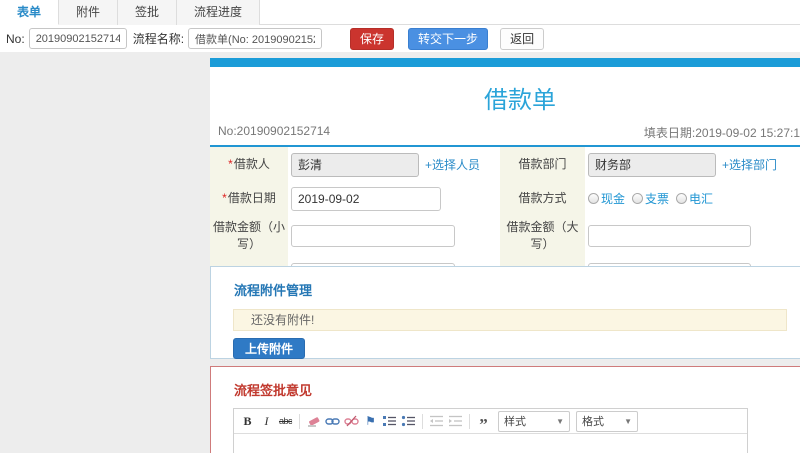 Image resolution: width=800 pixels, height=453 pixels. What do you see at coordinates (694, 198) in the screenshot?
I see `radio-wire: 电汇` at bounding box center [694, 198].